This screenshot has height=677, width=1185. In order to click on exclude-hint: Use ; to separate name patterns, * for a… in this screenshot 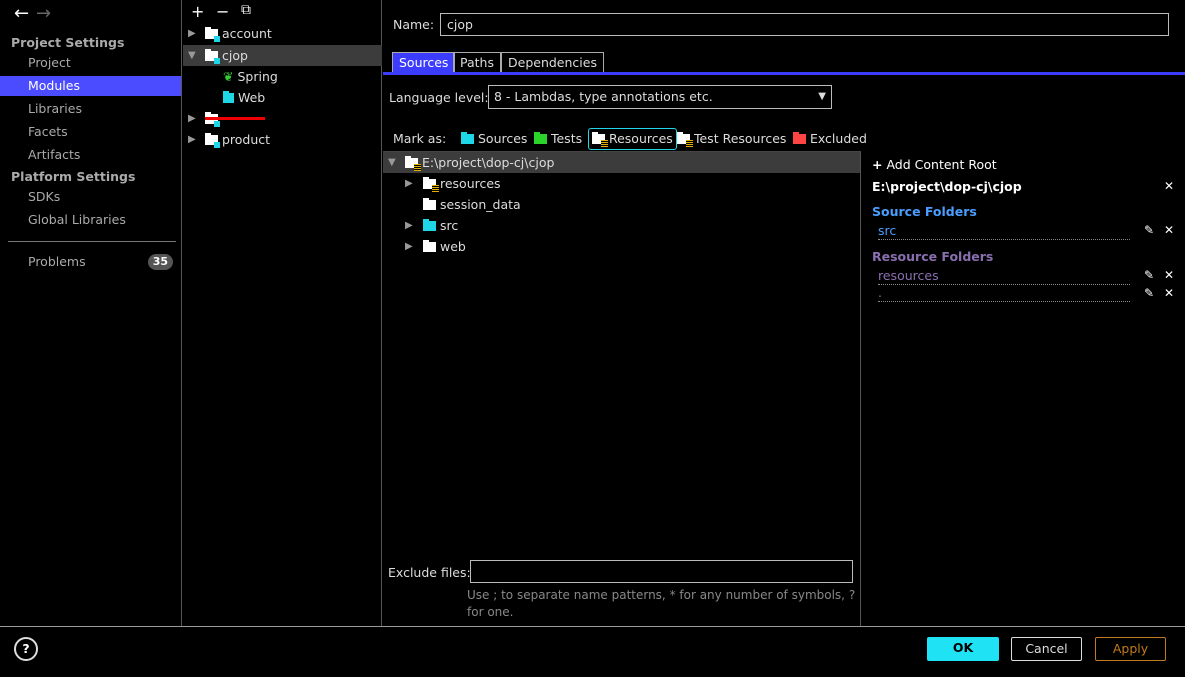, I will do `click(661, 603)`.